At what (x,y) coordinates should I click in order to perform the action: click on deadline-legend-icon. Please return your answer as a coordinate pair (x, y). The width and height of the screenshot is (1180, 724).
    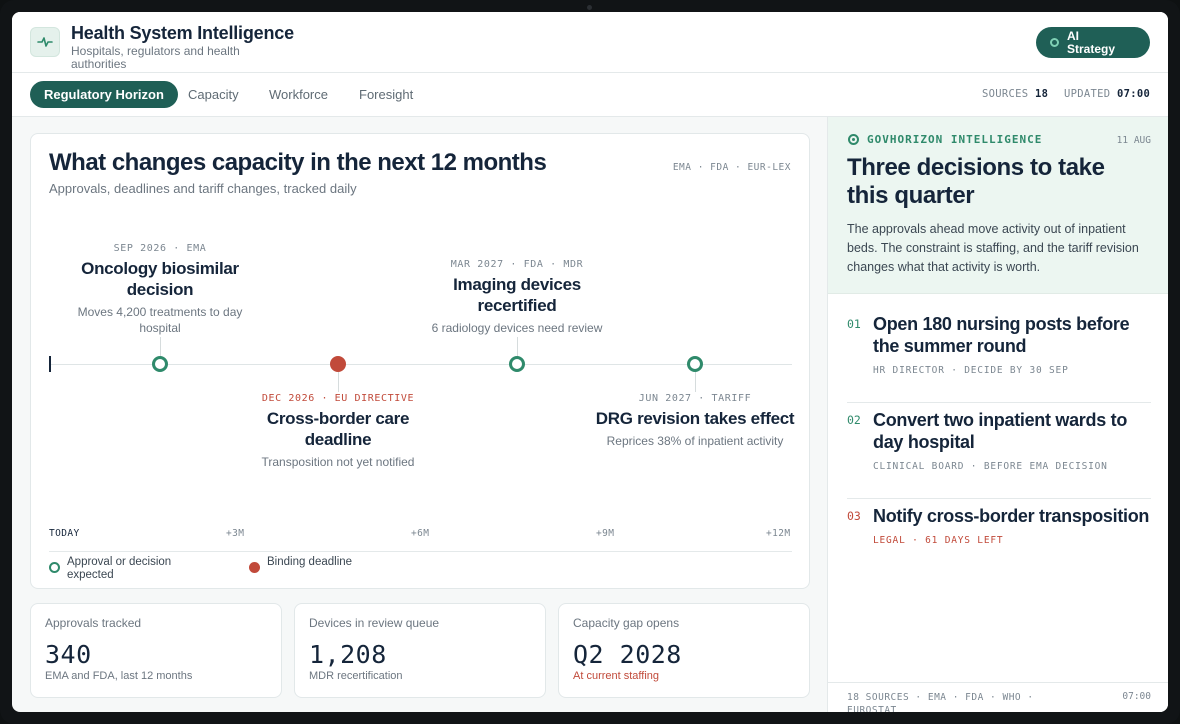
    Looking at the image, I should click on (254, 567).